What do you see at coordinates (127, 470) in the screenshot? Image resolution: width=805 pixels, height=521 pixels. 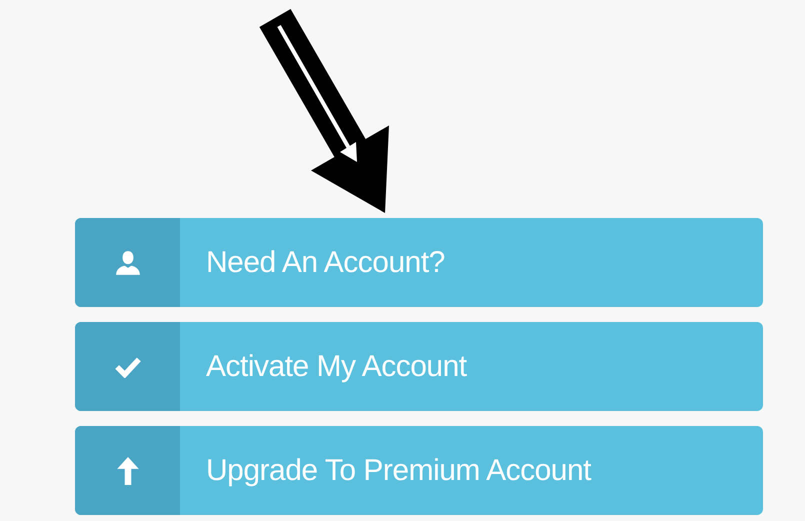 I see `arrow-up-icon` at bounding box center [127, 470].